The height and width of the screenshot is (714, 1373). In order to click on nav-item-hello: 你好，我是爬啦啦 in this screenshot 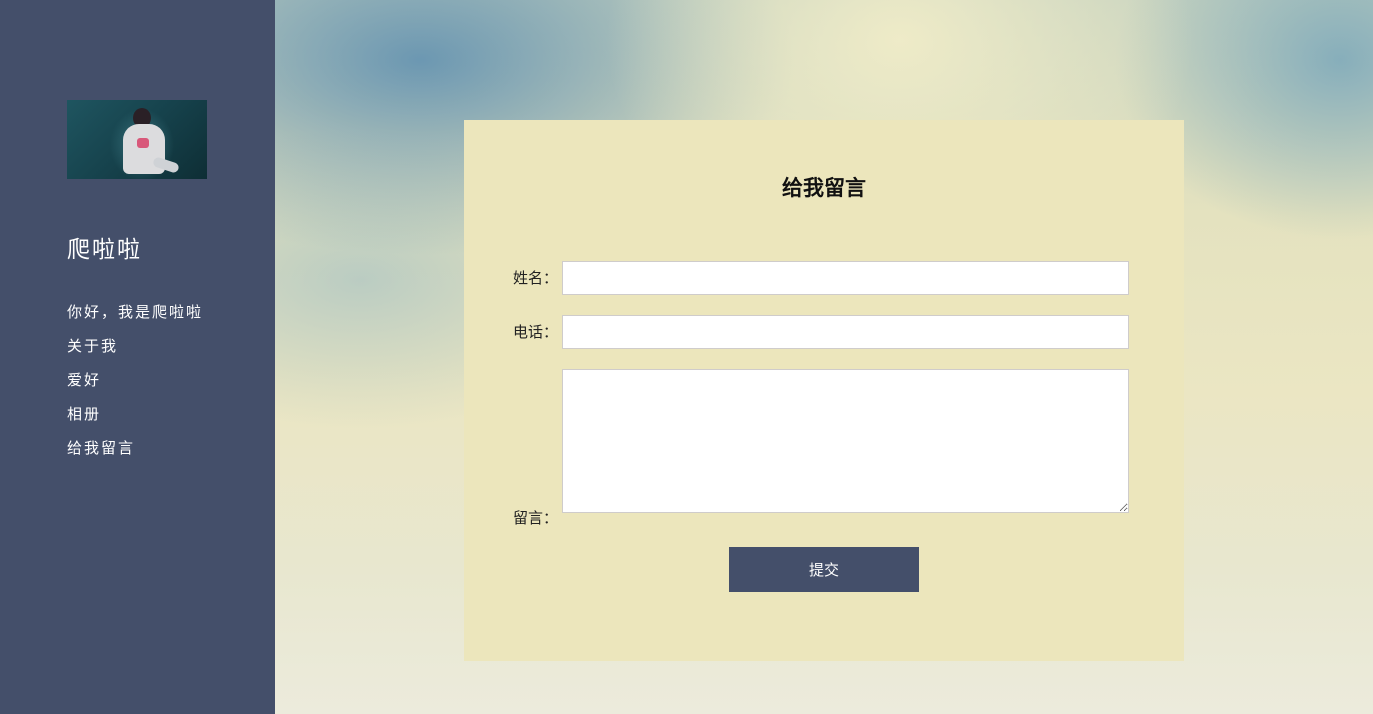, I will do `click(136, 312)`.